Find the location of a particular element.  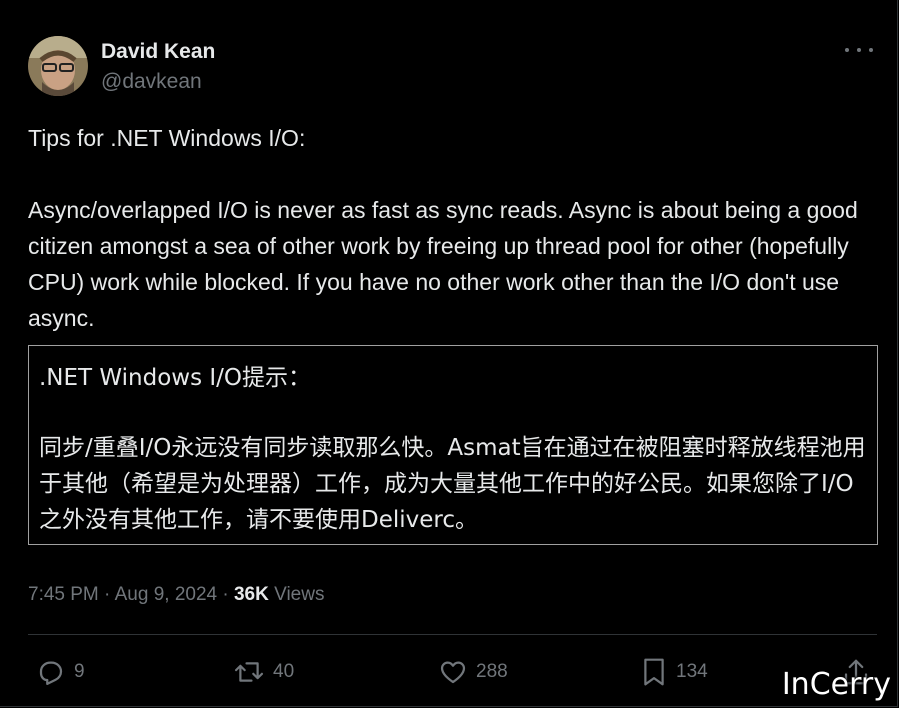

repost-icon is located at coordinates (249, 672).